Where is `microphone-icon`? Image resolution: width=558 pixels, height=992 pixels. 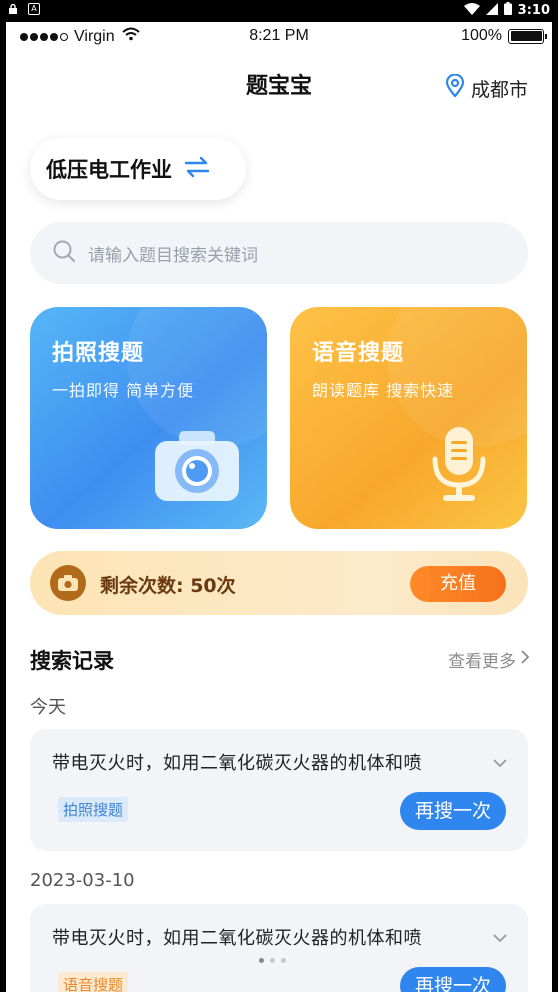 microphone-icon is located at coordinates (459, 467).